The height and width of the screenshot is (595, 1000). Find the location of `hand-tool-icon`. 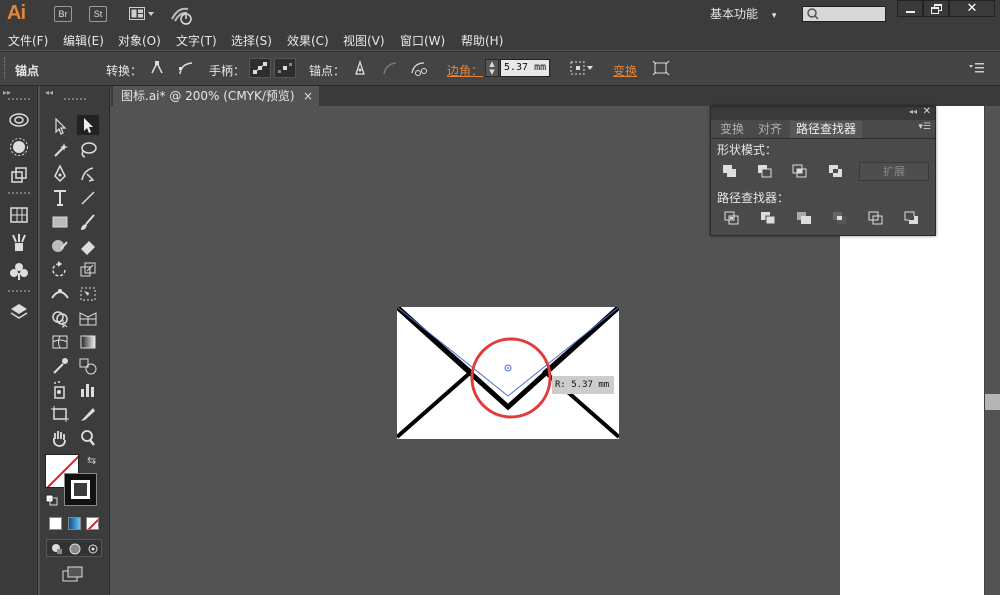

hand-tool-icon is located at coordinates (60, 438).